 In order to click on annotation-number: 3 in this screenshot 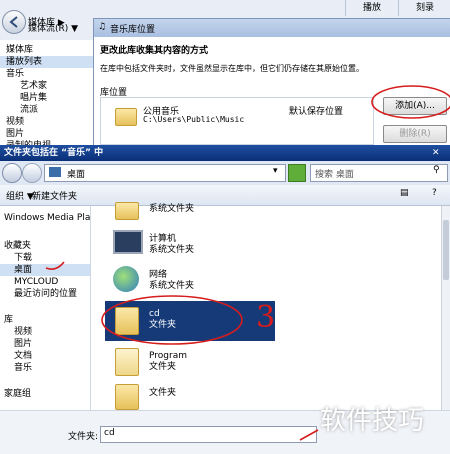, I will do `click(266, 317)`.